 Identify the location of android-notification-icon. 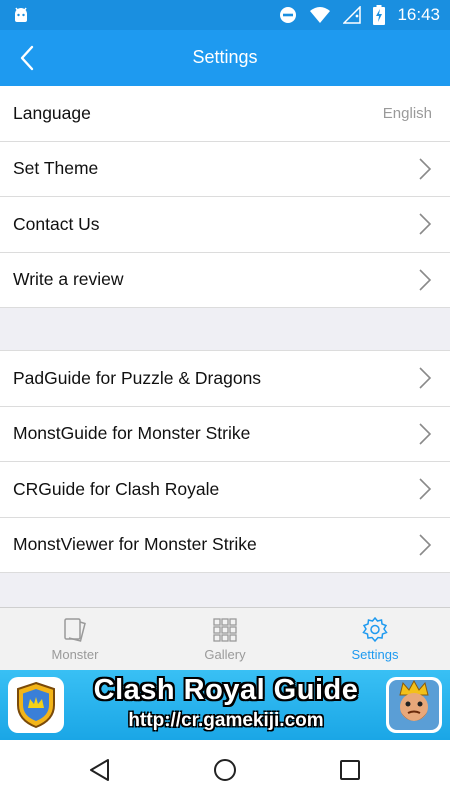
(21, 14).